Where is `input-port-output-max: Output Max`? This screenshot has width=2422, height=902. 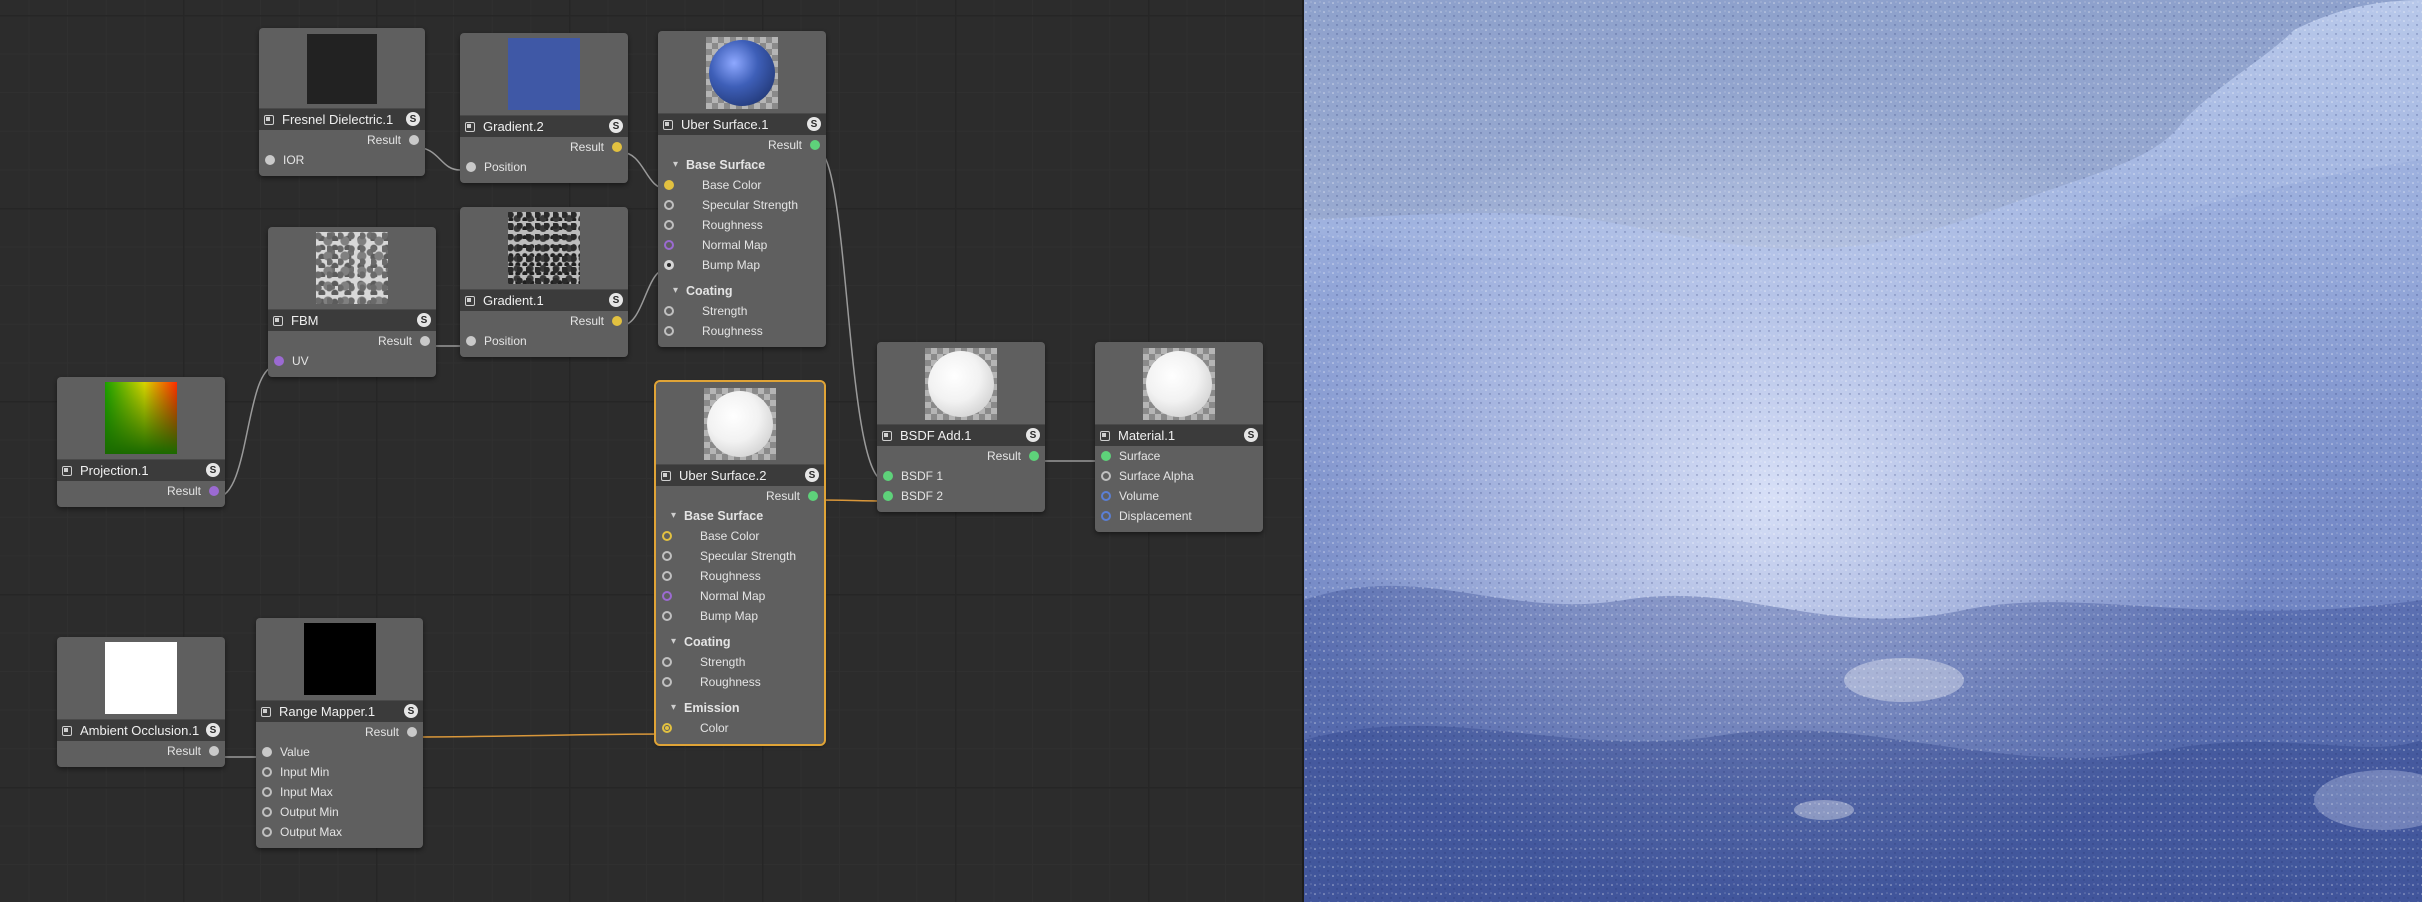
input-port-output-max: Output Max is located at coordinates (339, 832).